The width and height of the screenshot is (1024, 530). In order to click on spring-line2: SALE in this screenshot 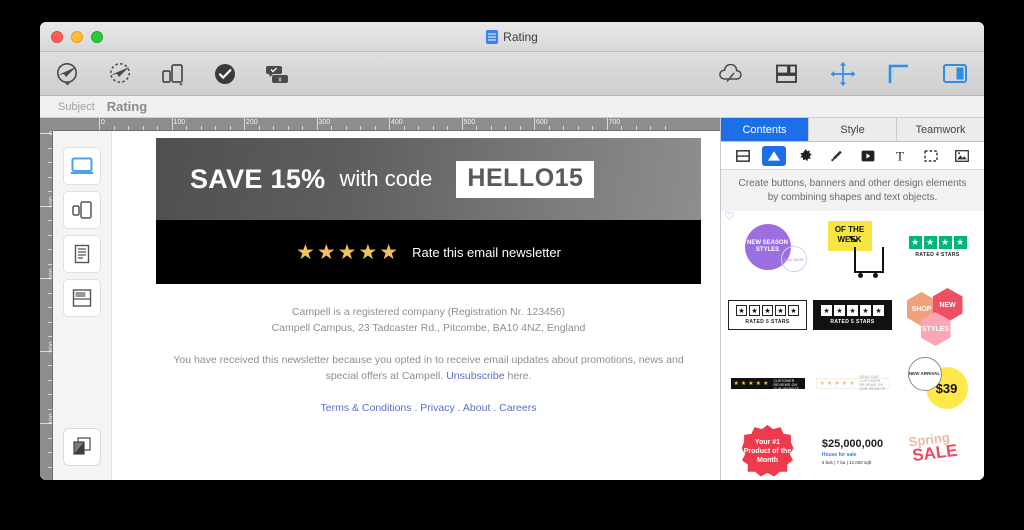, I will do `click(934, 453)`.